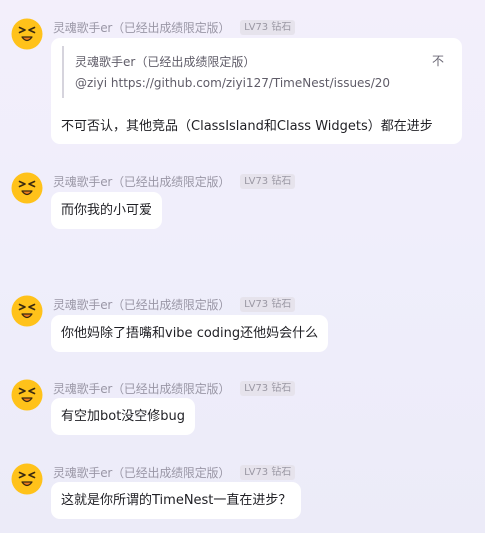  I want to click on quote-expand-button: 不, so click(438, 60).